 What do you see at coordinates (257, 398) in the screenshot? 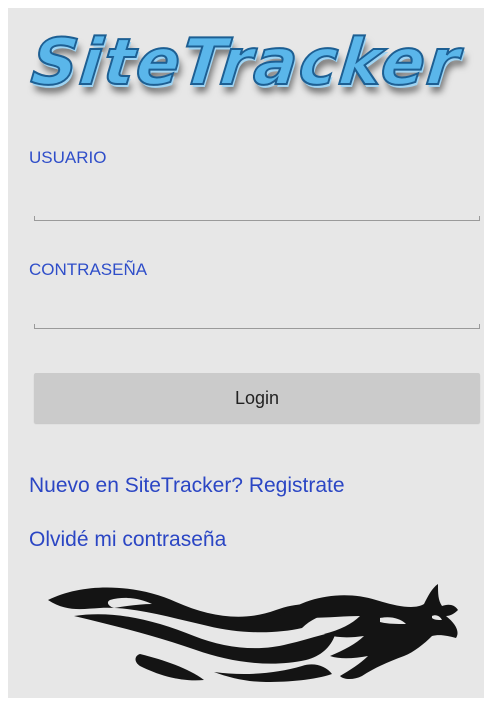
I see `login-button: Login` at bounding box center [257, 398].